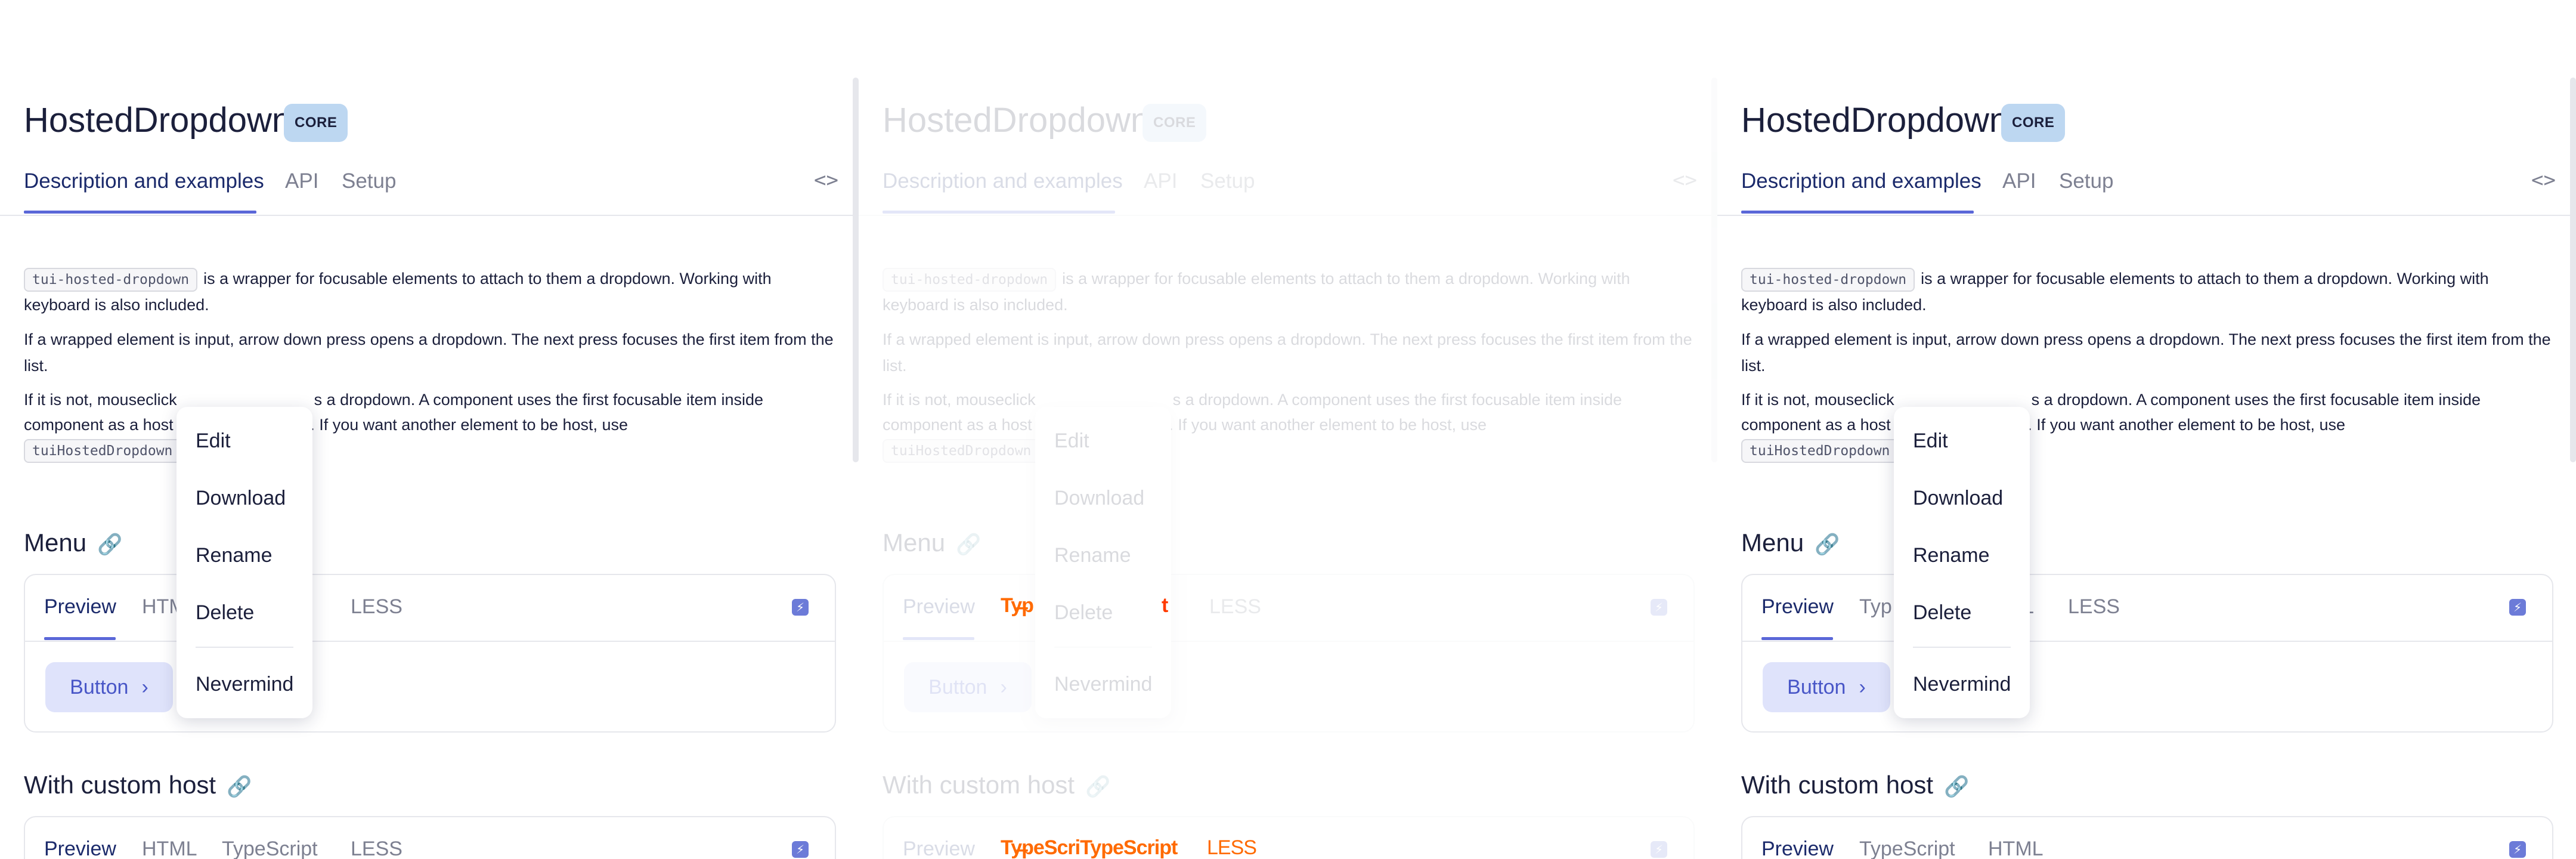 This screenshot has height=859, width=2576. I want to click on demo-tabs: Preview TypeScript HTML ⚡, so click(2147, 838).